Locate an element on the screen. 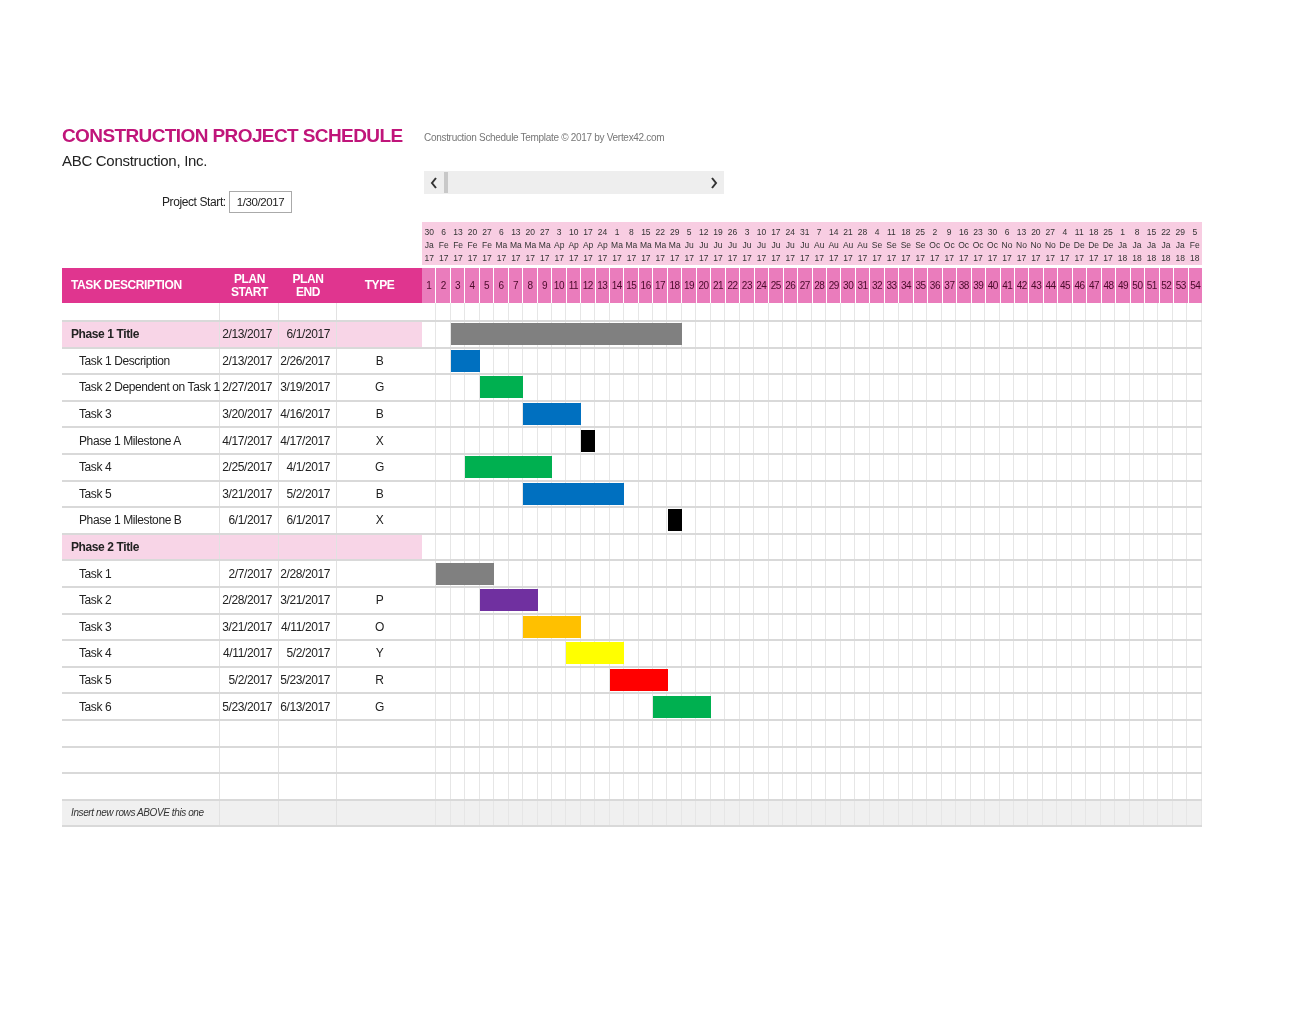  week-number: 40 is located at coordinates (993, 285).